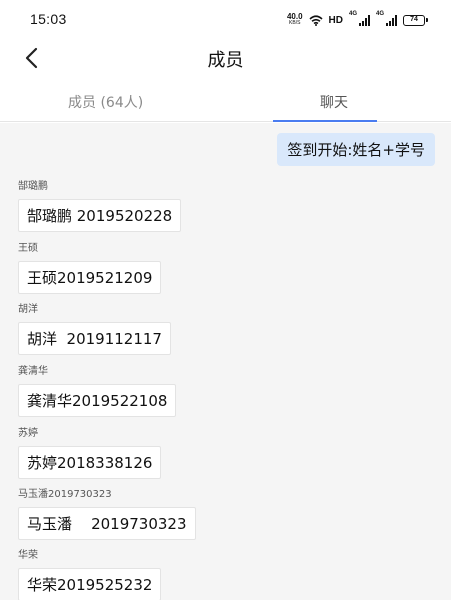  Describe the element at coordinates (325, 121) in the screenshot. I see `active-tab-indicator` at that location.